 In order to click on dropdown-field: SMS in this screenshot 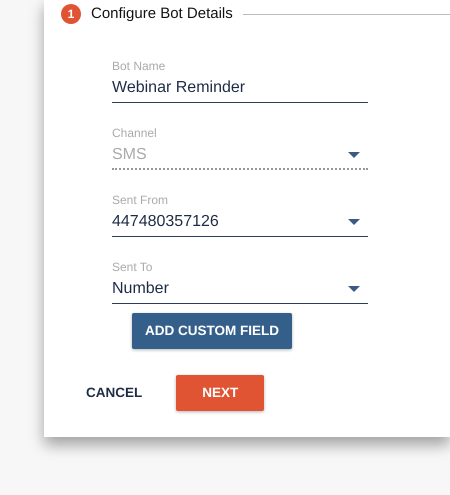, I will do `click(240, 155)`.